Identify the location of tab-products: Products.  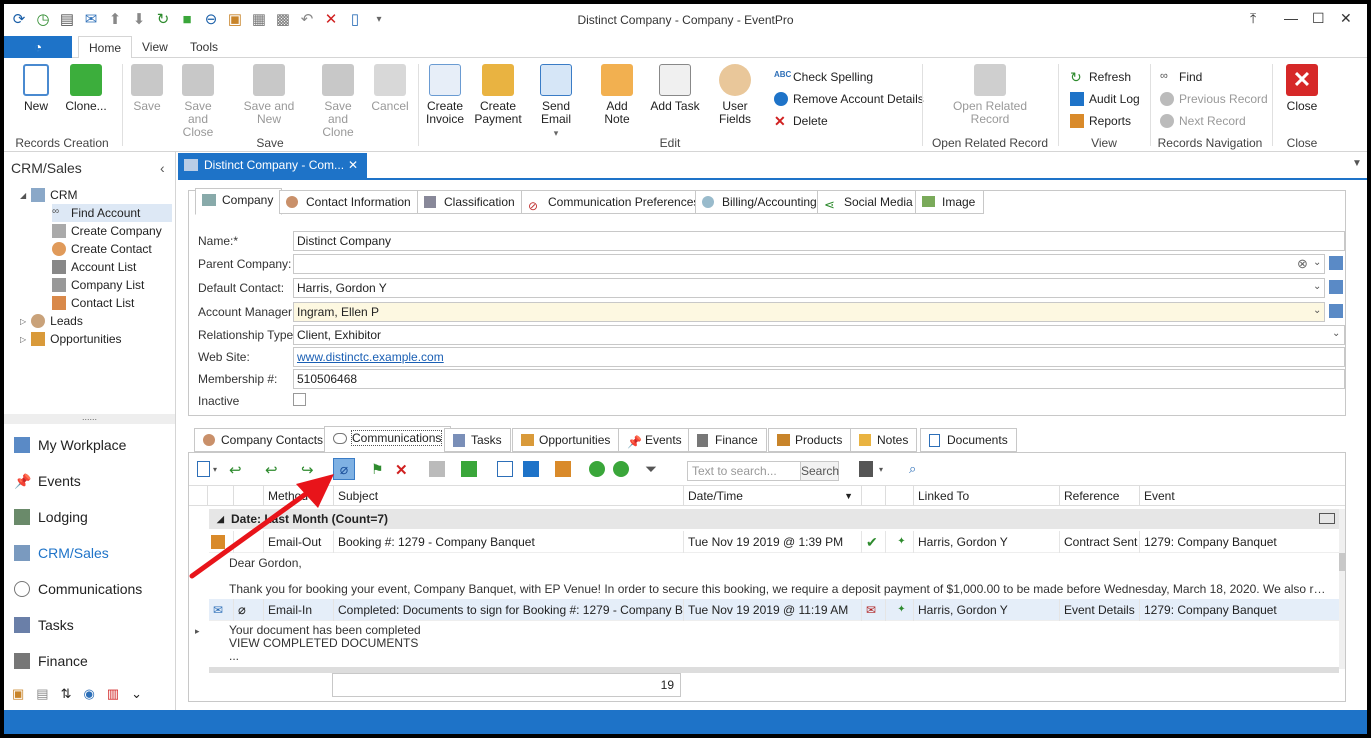
(810, 440).